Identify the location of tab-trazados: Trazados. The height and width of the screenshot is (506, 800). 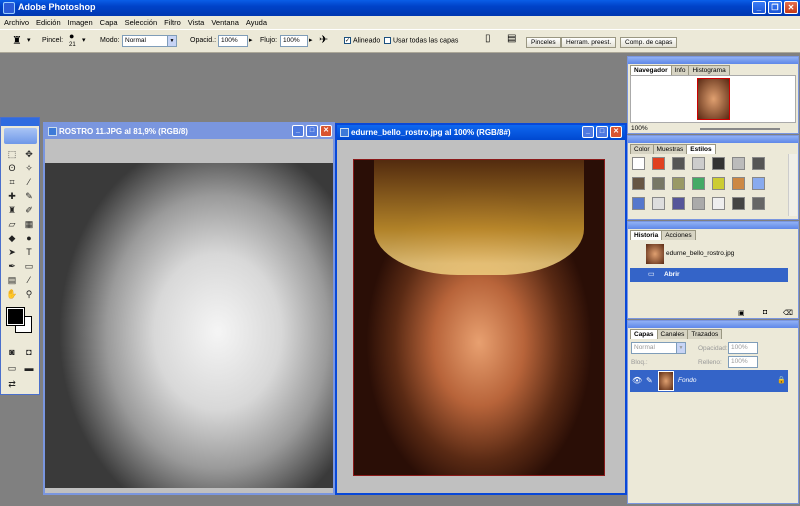
(705, 334).